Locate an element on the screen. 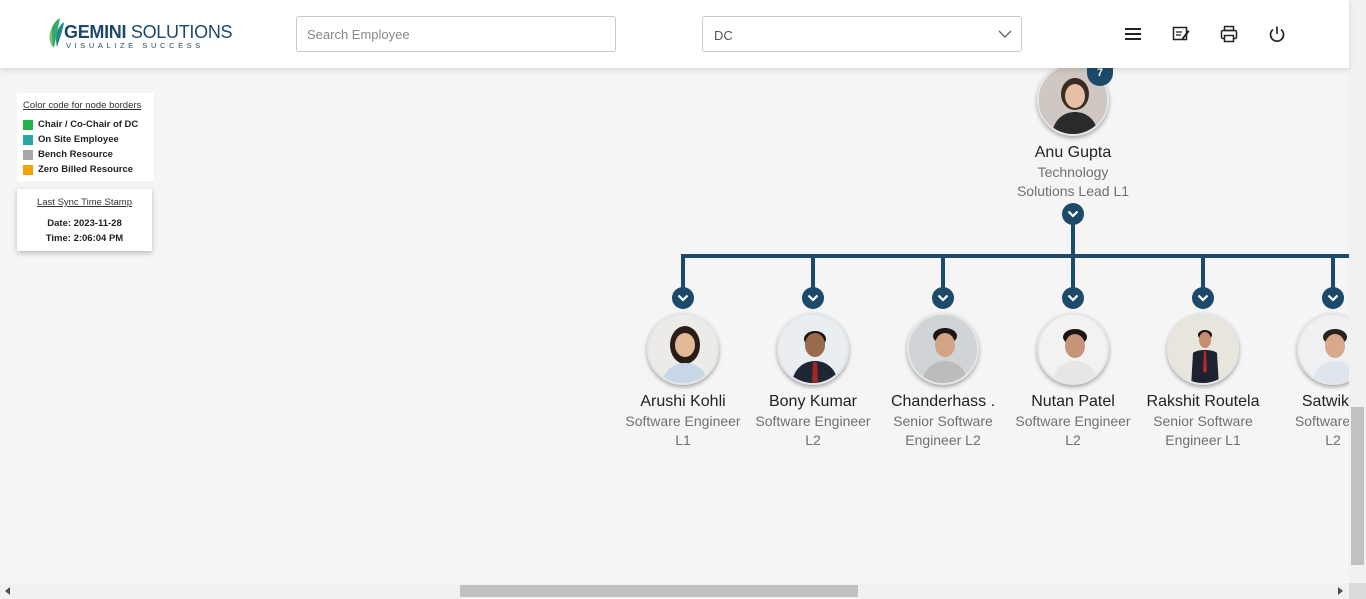  hamburger-menu-icon is located at coordinates (1133, 34).